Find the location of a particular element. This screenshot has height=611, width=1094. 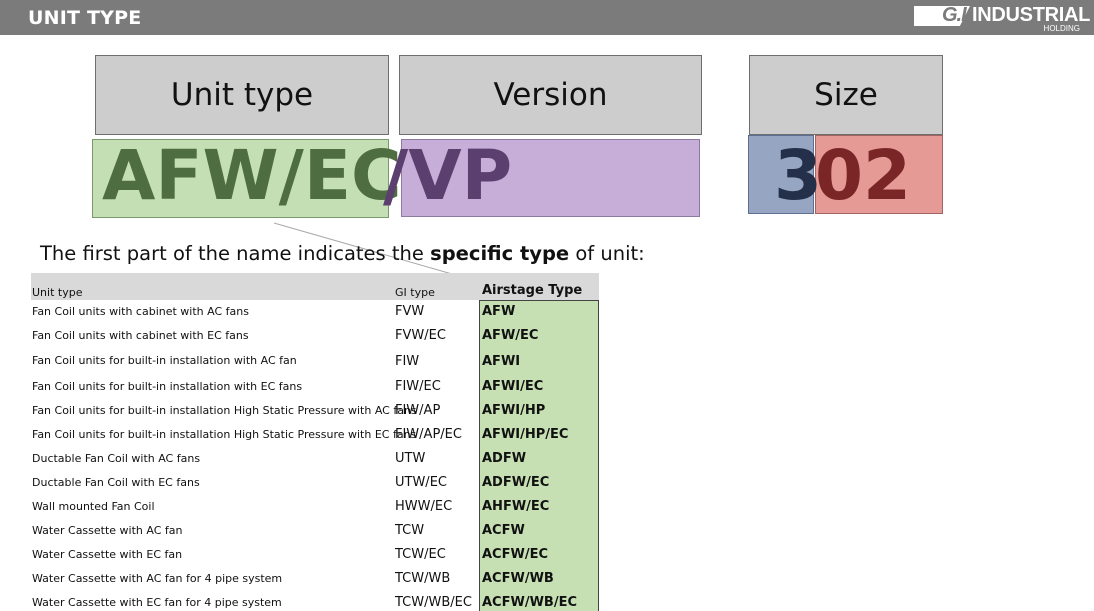

unit-type-header: Unit type is located at coordinates (242, 95).